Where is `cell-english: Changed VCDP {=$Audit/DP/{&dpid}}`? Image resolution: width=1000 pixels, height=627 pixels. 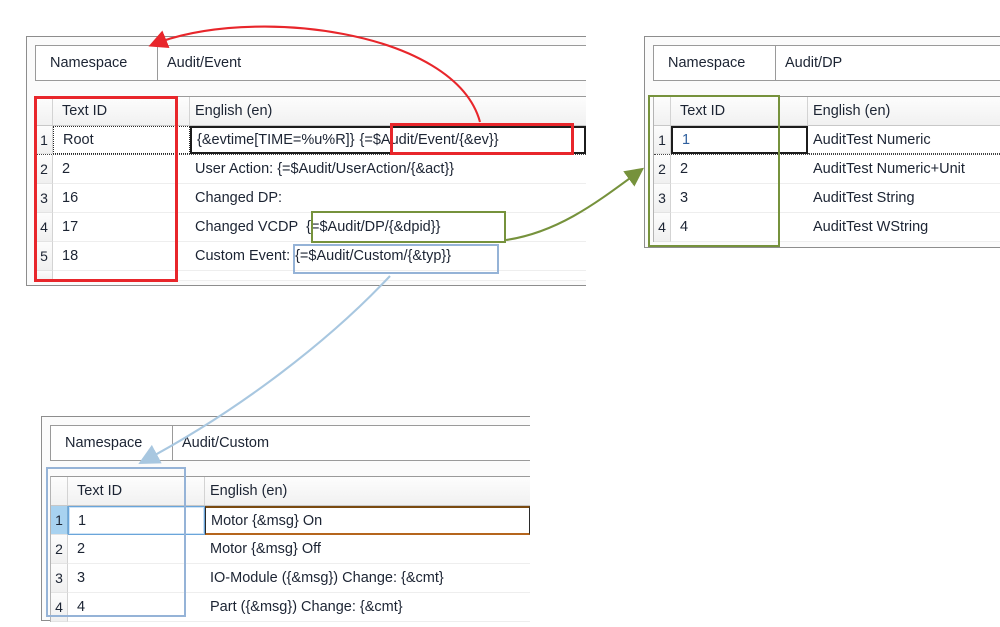 cell-english: Changed VCDP {=$Audit/DP/{&dpid}} is located at coordinates (388, 227).